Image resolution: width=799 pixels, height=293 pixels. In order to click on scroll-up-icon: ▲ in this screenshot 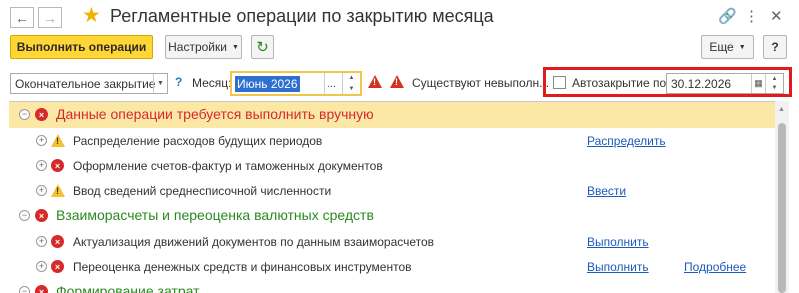, I will do `click(781, 109)`.